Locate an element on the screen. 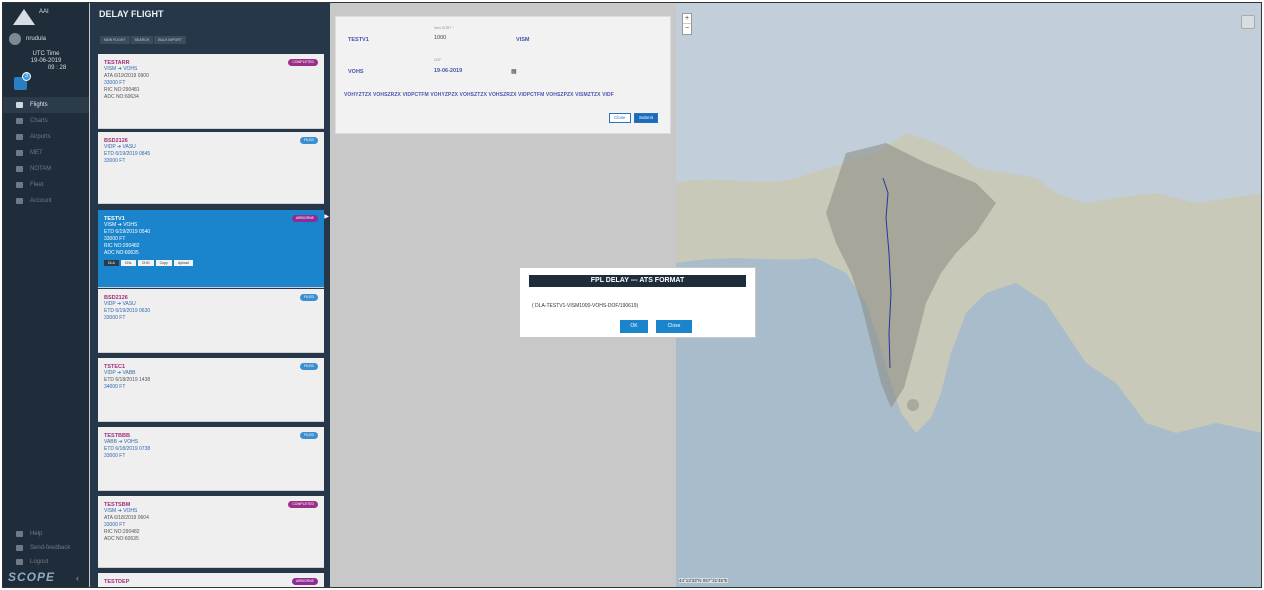  flight-route: VIDP ➔ VASU is located at coordinates (120, 304).